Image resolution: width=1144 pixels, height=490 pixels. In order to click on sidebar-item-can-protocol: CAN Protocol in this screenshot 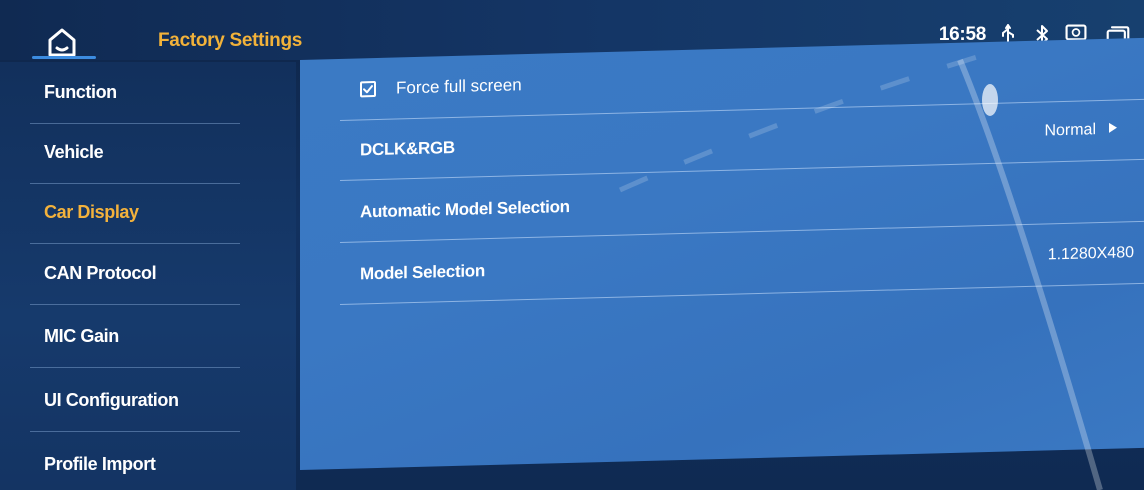, I will do `click(148, 275)`.